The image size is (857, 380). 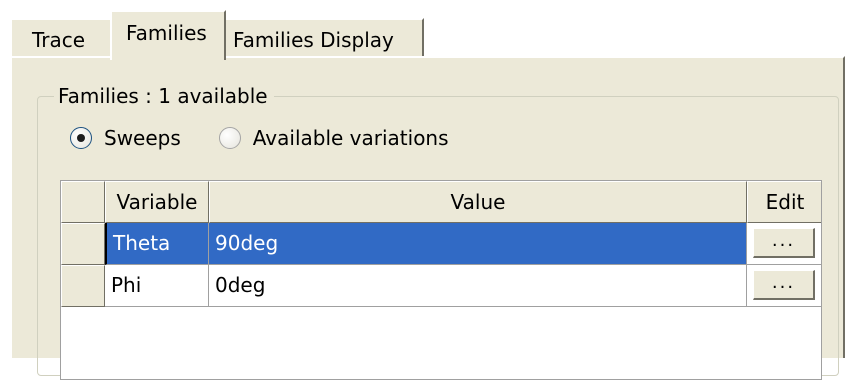 I want to click on variable-cell: Theta, so click(x=157, y=244).